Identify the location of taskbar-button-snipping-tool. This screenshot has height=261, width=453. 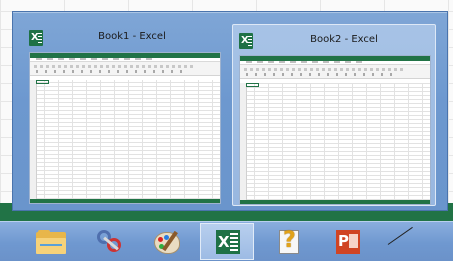
(109, 241).